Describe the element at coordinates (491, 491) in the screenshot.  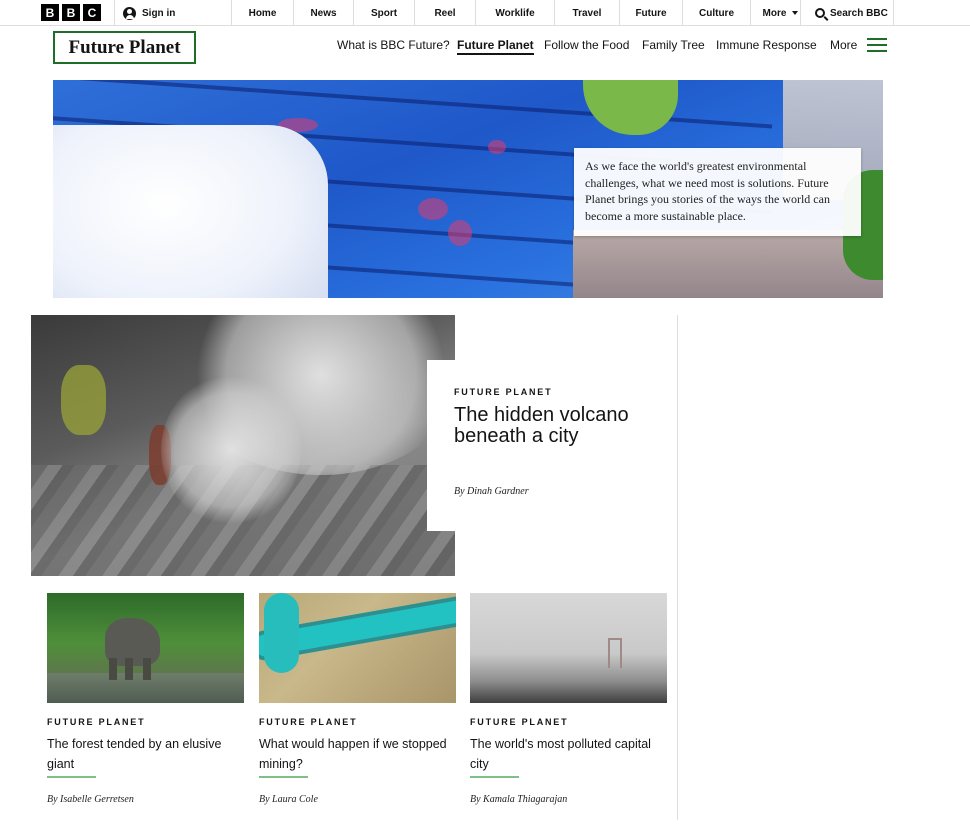
I see `lead-story-byline: By Dinah Gardner` at that location.